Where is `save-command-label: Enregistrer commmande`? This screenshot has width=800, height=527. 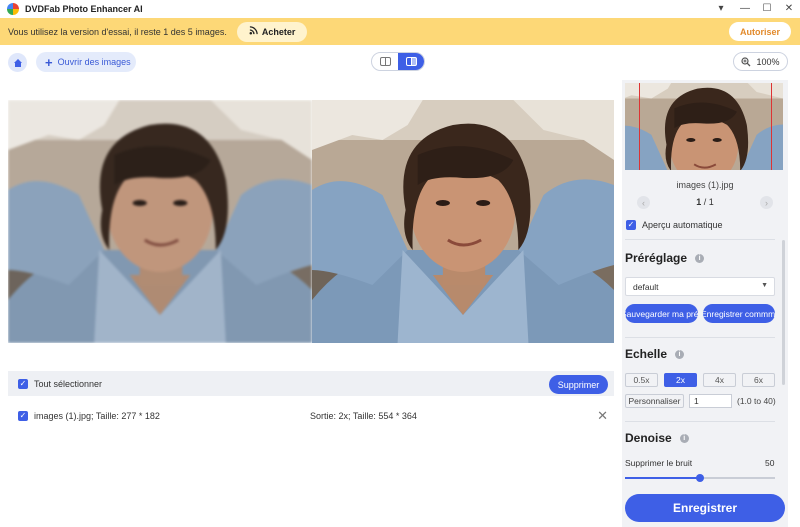 save-command-label: Enregistrer commmande is located at coordinates (739, 313).